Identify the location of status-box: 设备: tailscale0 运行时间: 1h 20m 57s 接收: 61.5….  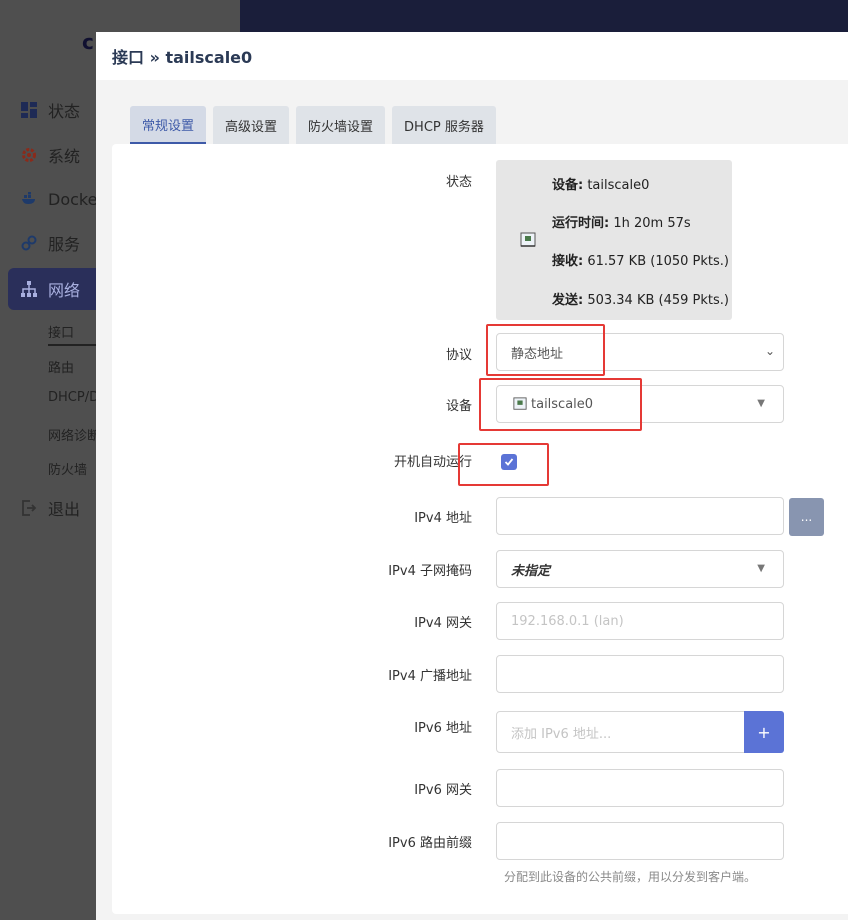
(614, 240).